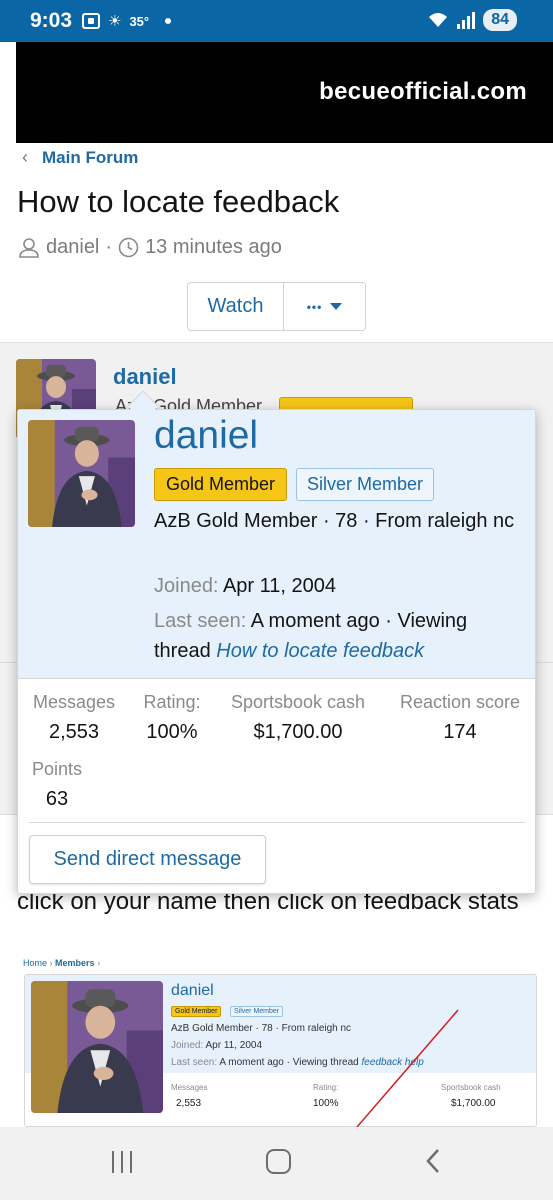 The width and height of the screenshot is (553, 1200). I want to click on page-title: How to locate feedback, so click(178, 201).